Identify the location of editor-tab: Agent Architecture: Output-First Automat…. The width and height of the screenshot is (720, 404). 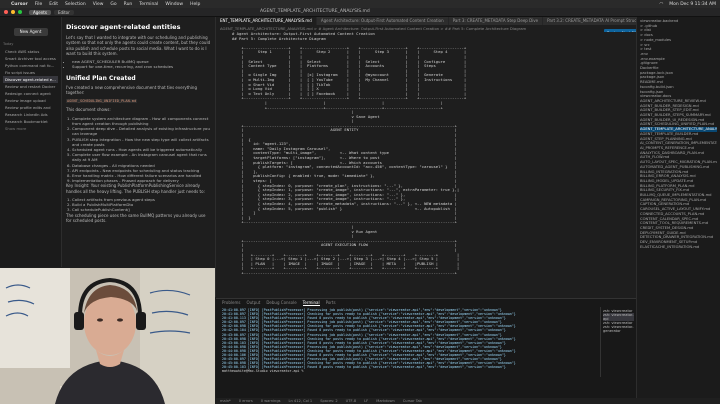
(382, 21).